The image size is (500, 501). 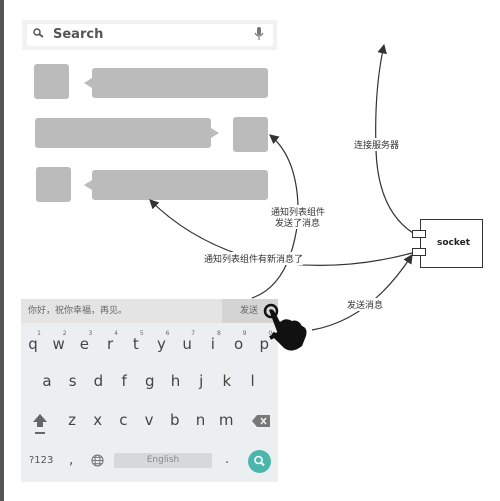 What do you see at coordinates (285, 327) in the screenshot?
I see `hand-pointer-icon` at bounding box center [285, 327].